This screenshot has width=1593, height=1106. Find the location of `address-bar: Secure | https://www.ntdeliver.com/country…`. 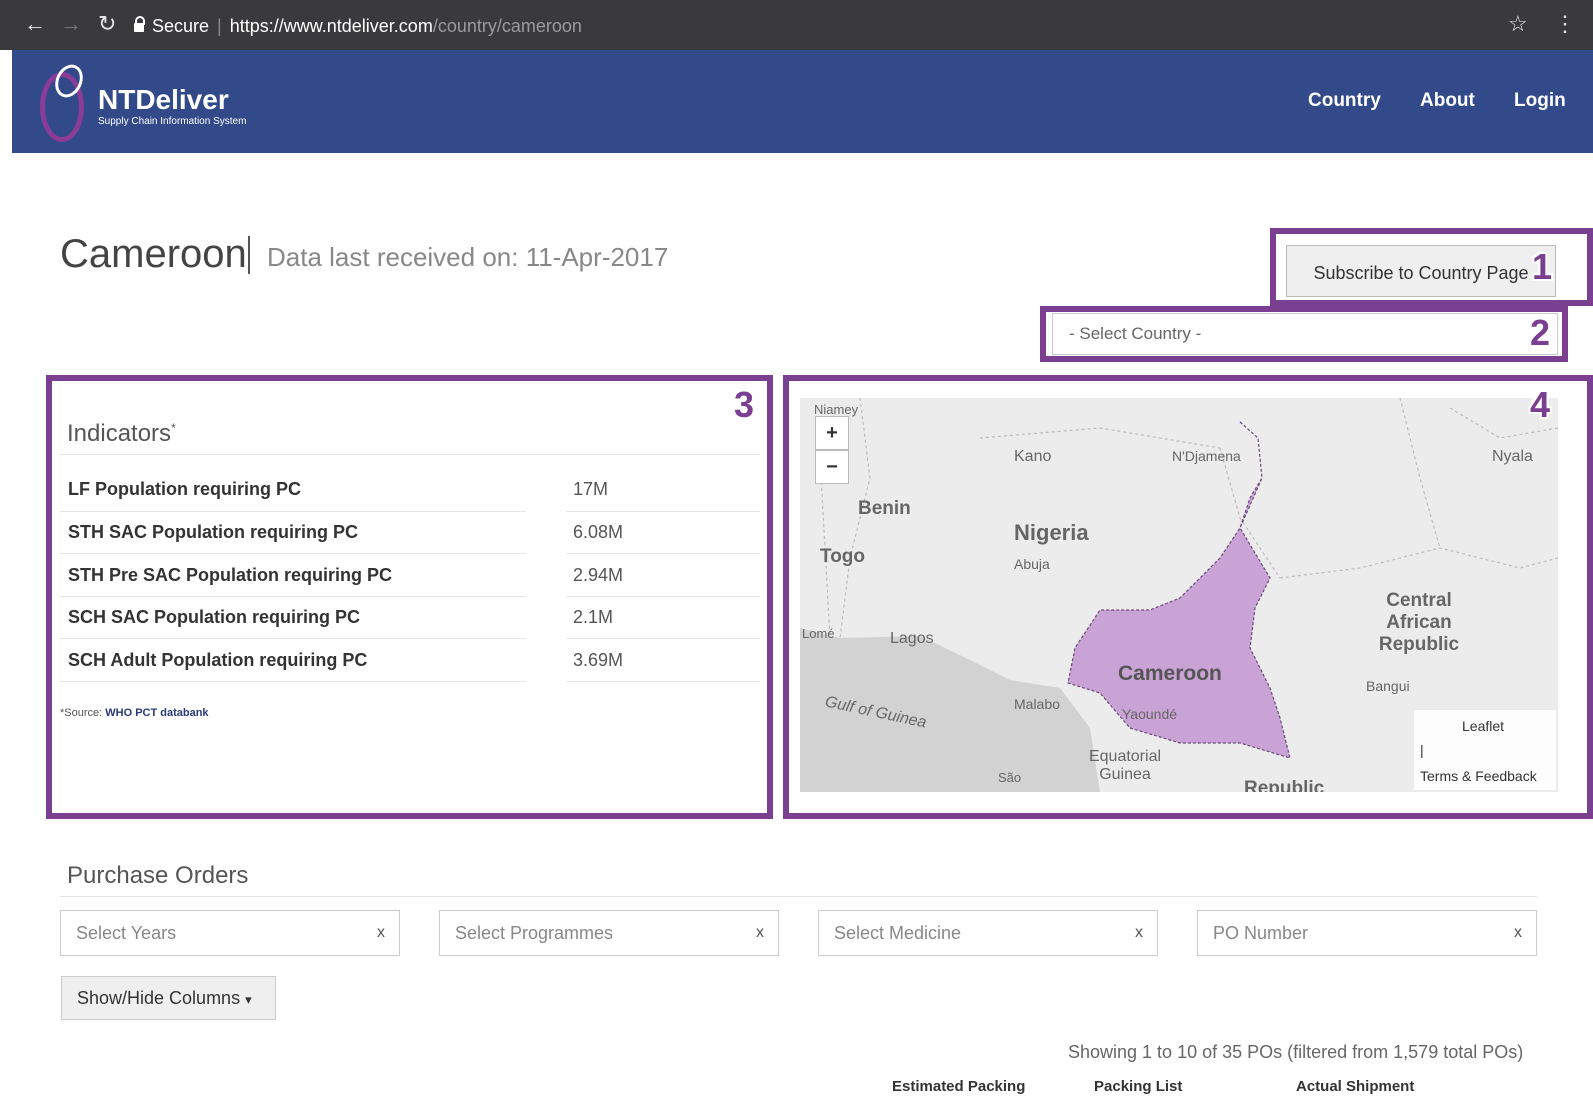

address-bar: Secure | https://www.ntdeliver.com/country… is located at coordinates (814, 26).